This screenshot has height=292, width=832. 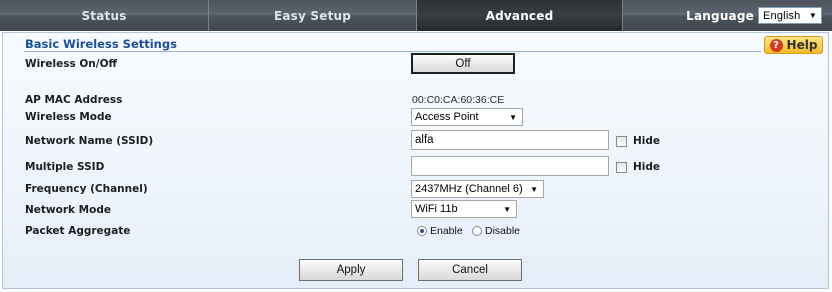 I want to click on cancel-button: Cancel, so click(x=470, y=270).